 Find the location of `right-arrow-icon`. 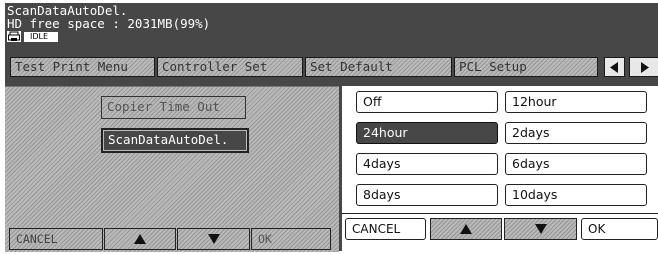

right-arrow-icon is located at coordinates (644, 67).